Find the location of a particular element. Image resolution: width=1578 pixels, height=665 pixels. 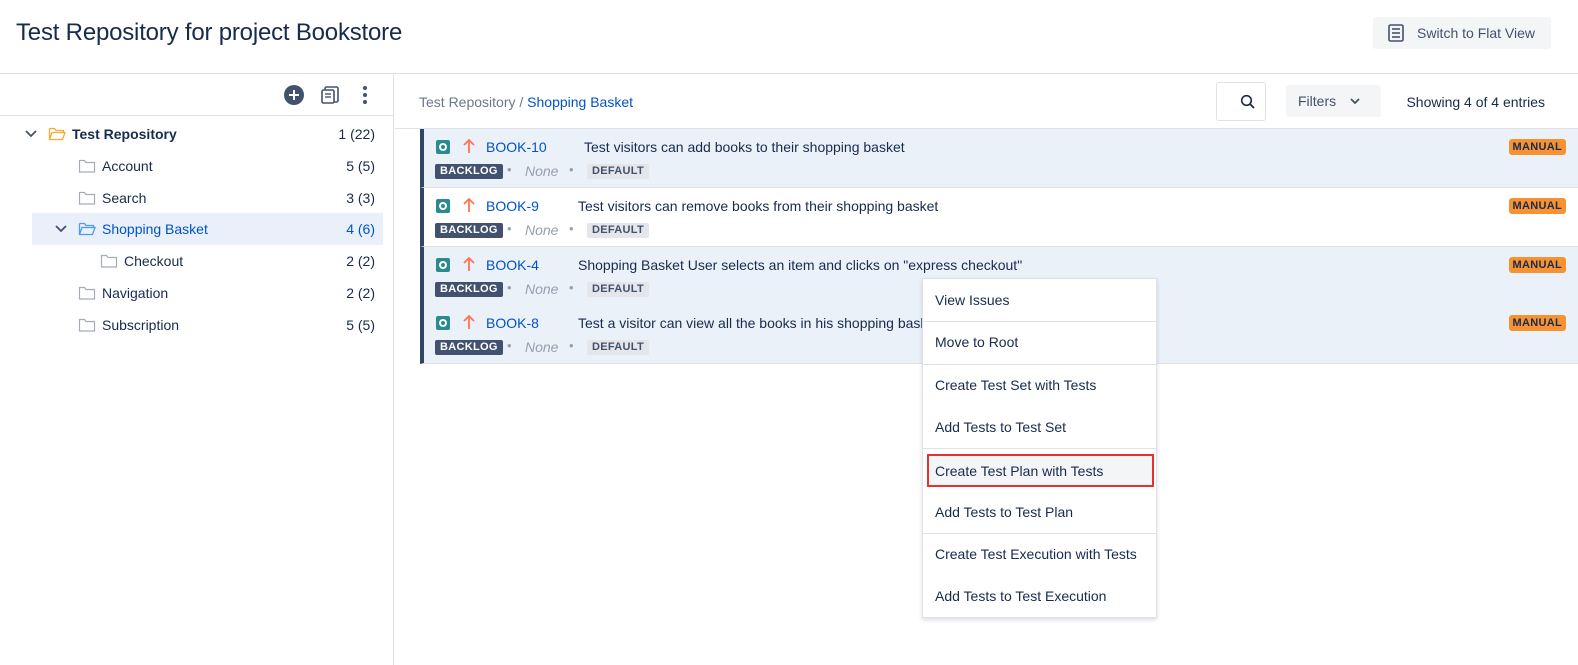

tree-item-test-repository: Test Repository 1 (22) is located at coordinates (204, 134).